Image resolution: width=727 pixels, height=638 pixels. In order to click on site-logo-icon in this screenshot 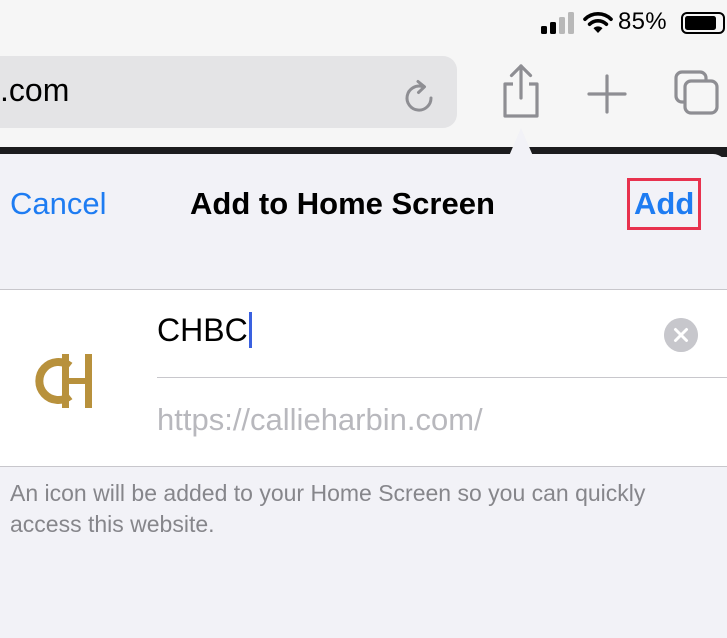, I will do `click(63, 381)`.